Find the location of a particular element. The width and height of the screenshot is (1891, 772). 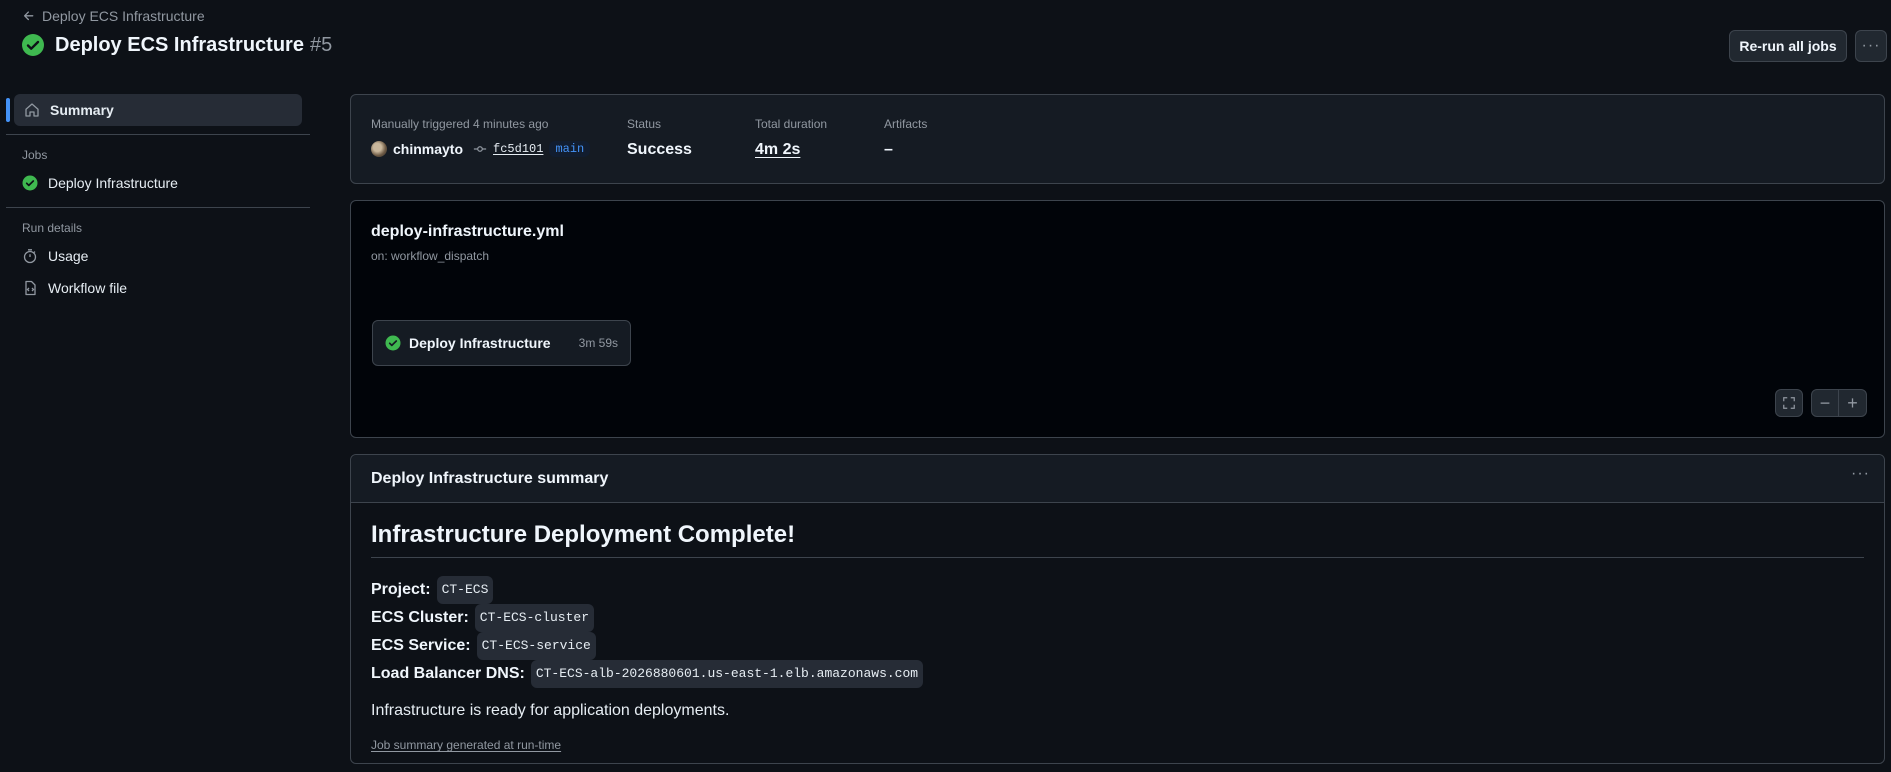

summary-item-service: ECS Service: CT-ECS-service is located at coordinates (1117, 646).